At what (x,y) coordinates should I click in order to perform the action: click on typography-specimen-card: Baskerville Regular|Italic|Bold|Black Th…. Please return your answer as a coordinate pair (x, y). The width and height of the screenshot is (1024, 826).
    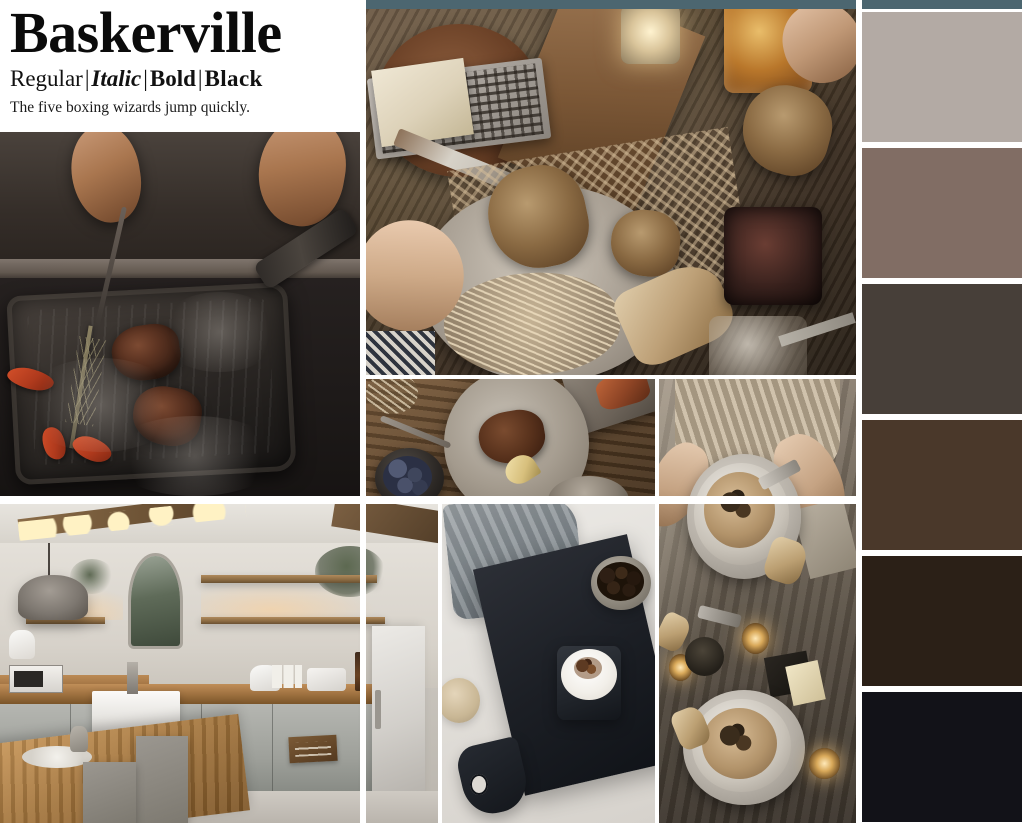
    Looking at the image, I should click on (180, 64).